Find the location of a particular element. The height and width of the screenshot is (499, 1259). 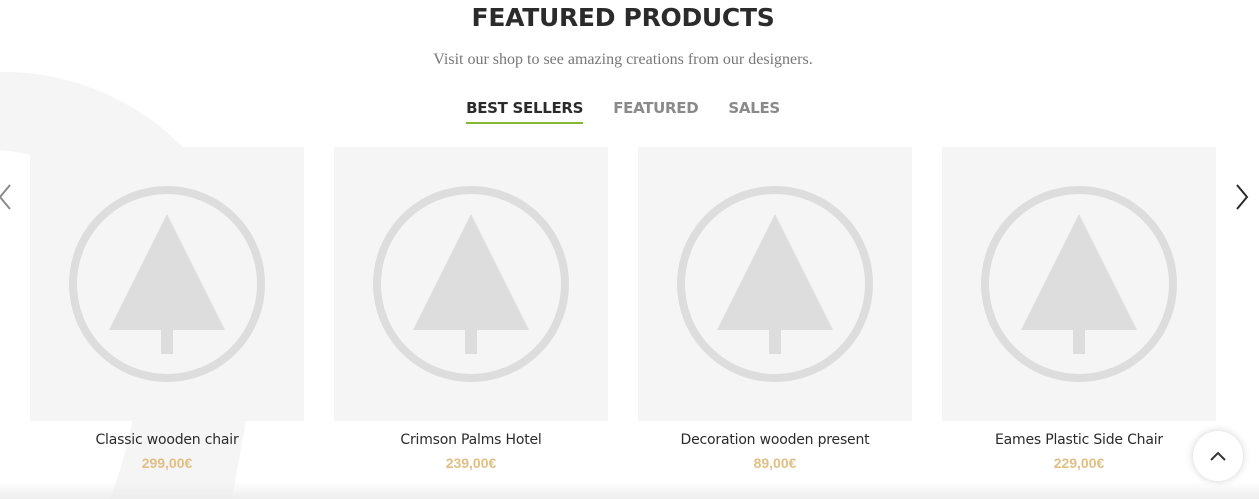

product-name: Crimson Palms Hotel is located at coordinates (471, 440).